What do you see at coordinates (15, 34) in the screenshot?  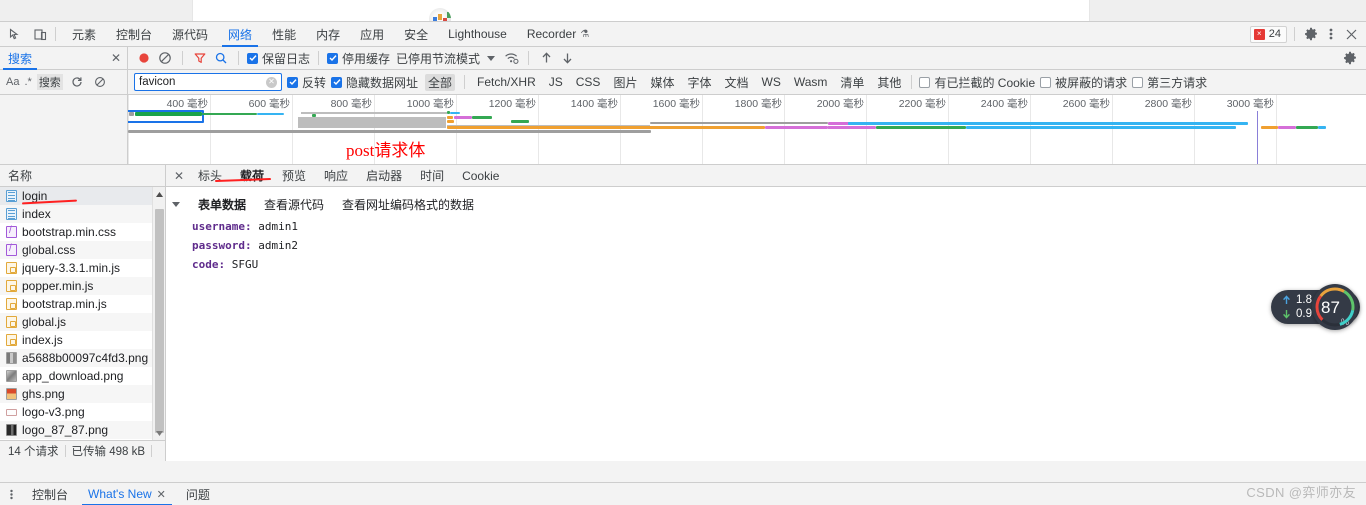 I see `inspect-element-icon` at bounding box center [15, 34].